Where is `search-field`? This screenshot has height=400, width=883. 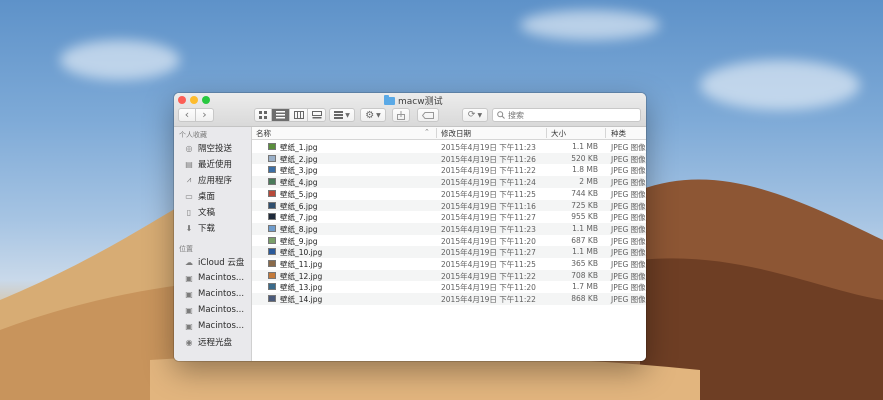 search-field is located at coordinates (566, 115).